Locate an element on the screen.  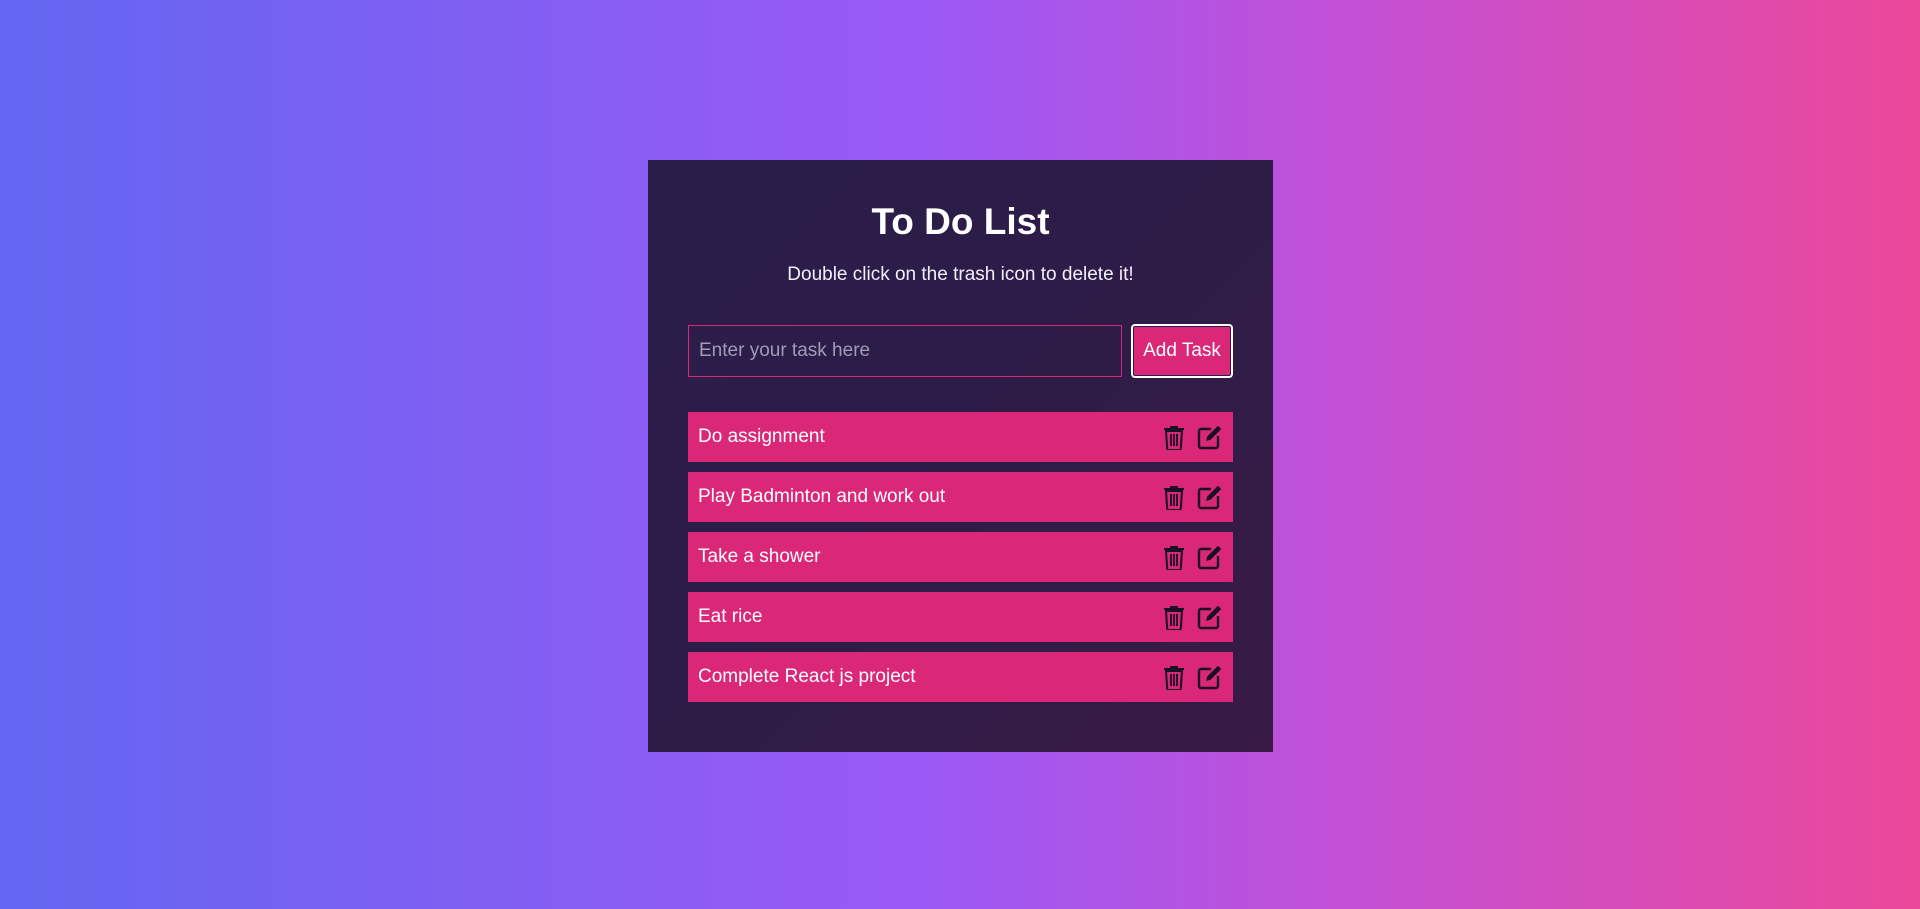
add-task-button: Add Task is located at coordinates (1182, 351).